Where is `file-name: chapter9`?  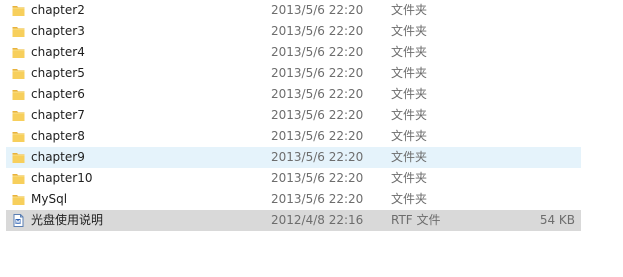 file-name: chapter9 is located at coordinates (58, 157).